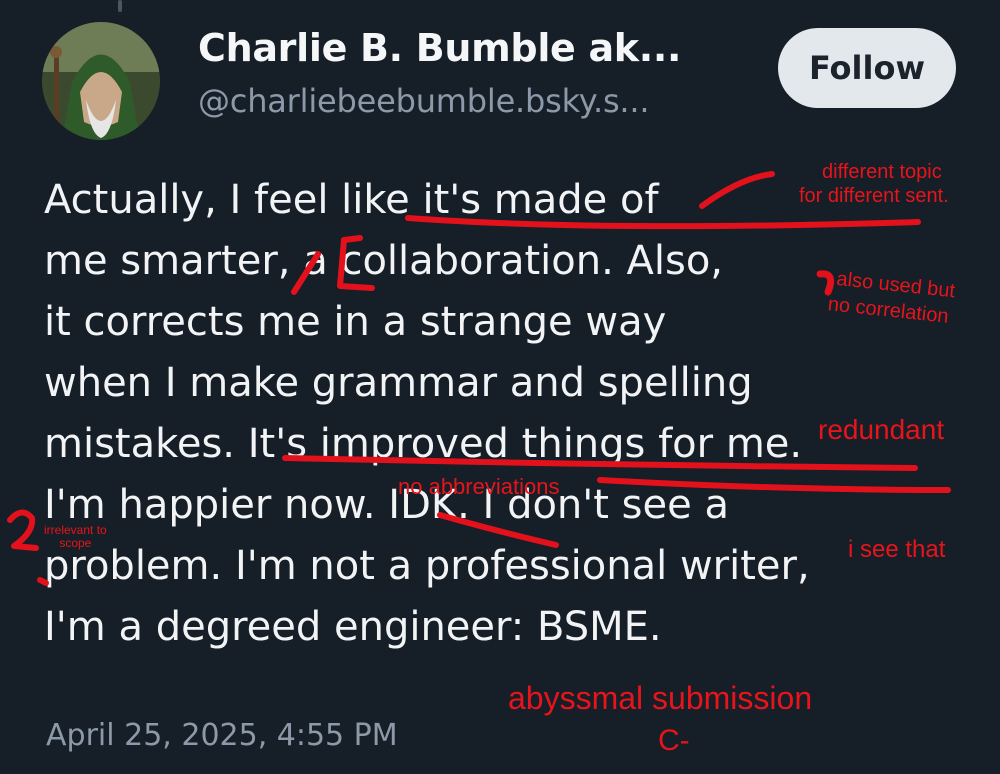 Image resolution: width=1000 pixels, height=774 pixels. I want to click on avatar-image, so click(101, 81).